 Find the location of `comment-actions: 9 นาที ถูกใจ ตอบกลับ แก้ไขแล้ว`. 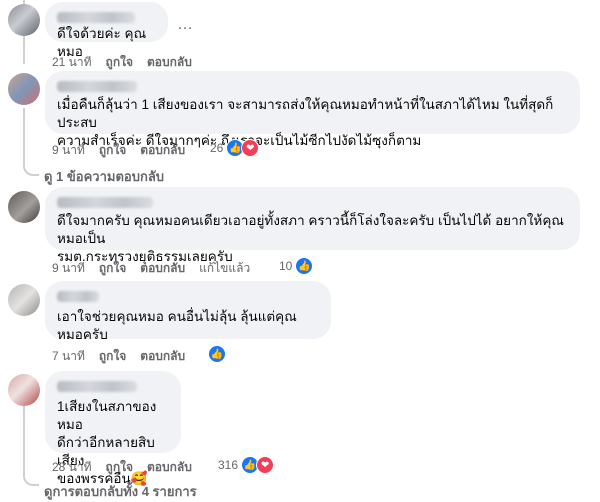

comment-actions: 9 นาที ถูกใจ ตอบกลับ แก้ไขแล้ว is located at coordinates (151, 268).